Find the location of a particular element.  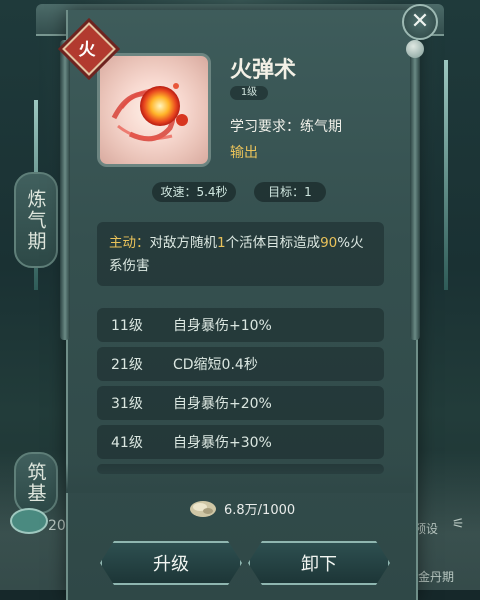

upgrade-effect: 自身暴伤+30% is located at coordinates (222, 443).